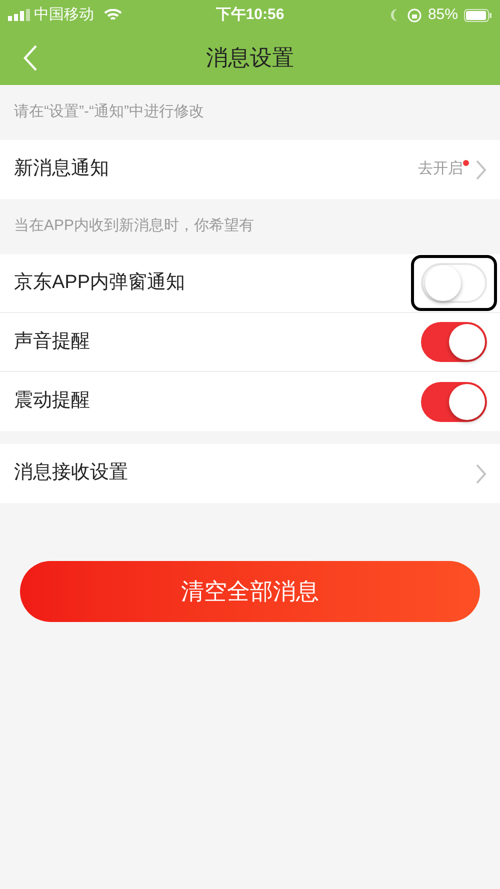 The width and height of the screenshot is (500, 889). Describe the element at coordinates (100, 282) in the screenshot. I see `row-label: 京东APP内弹窗通知` at that location.